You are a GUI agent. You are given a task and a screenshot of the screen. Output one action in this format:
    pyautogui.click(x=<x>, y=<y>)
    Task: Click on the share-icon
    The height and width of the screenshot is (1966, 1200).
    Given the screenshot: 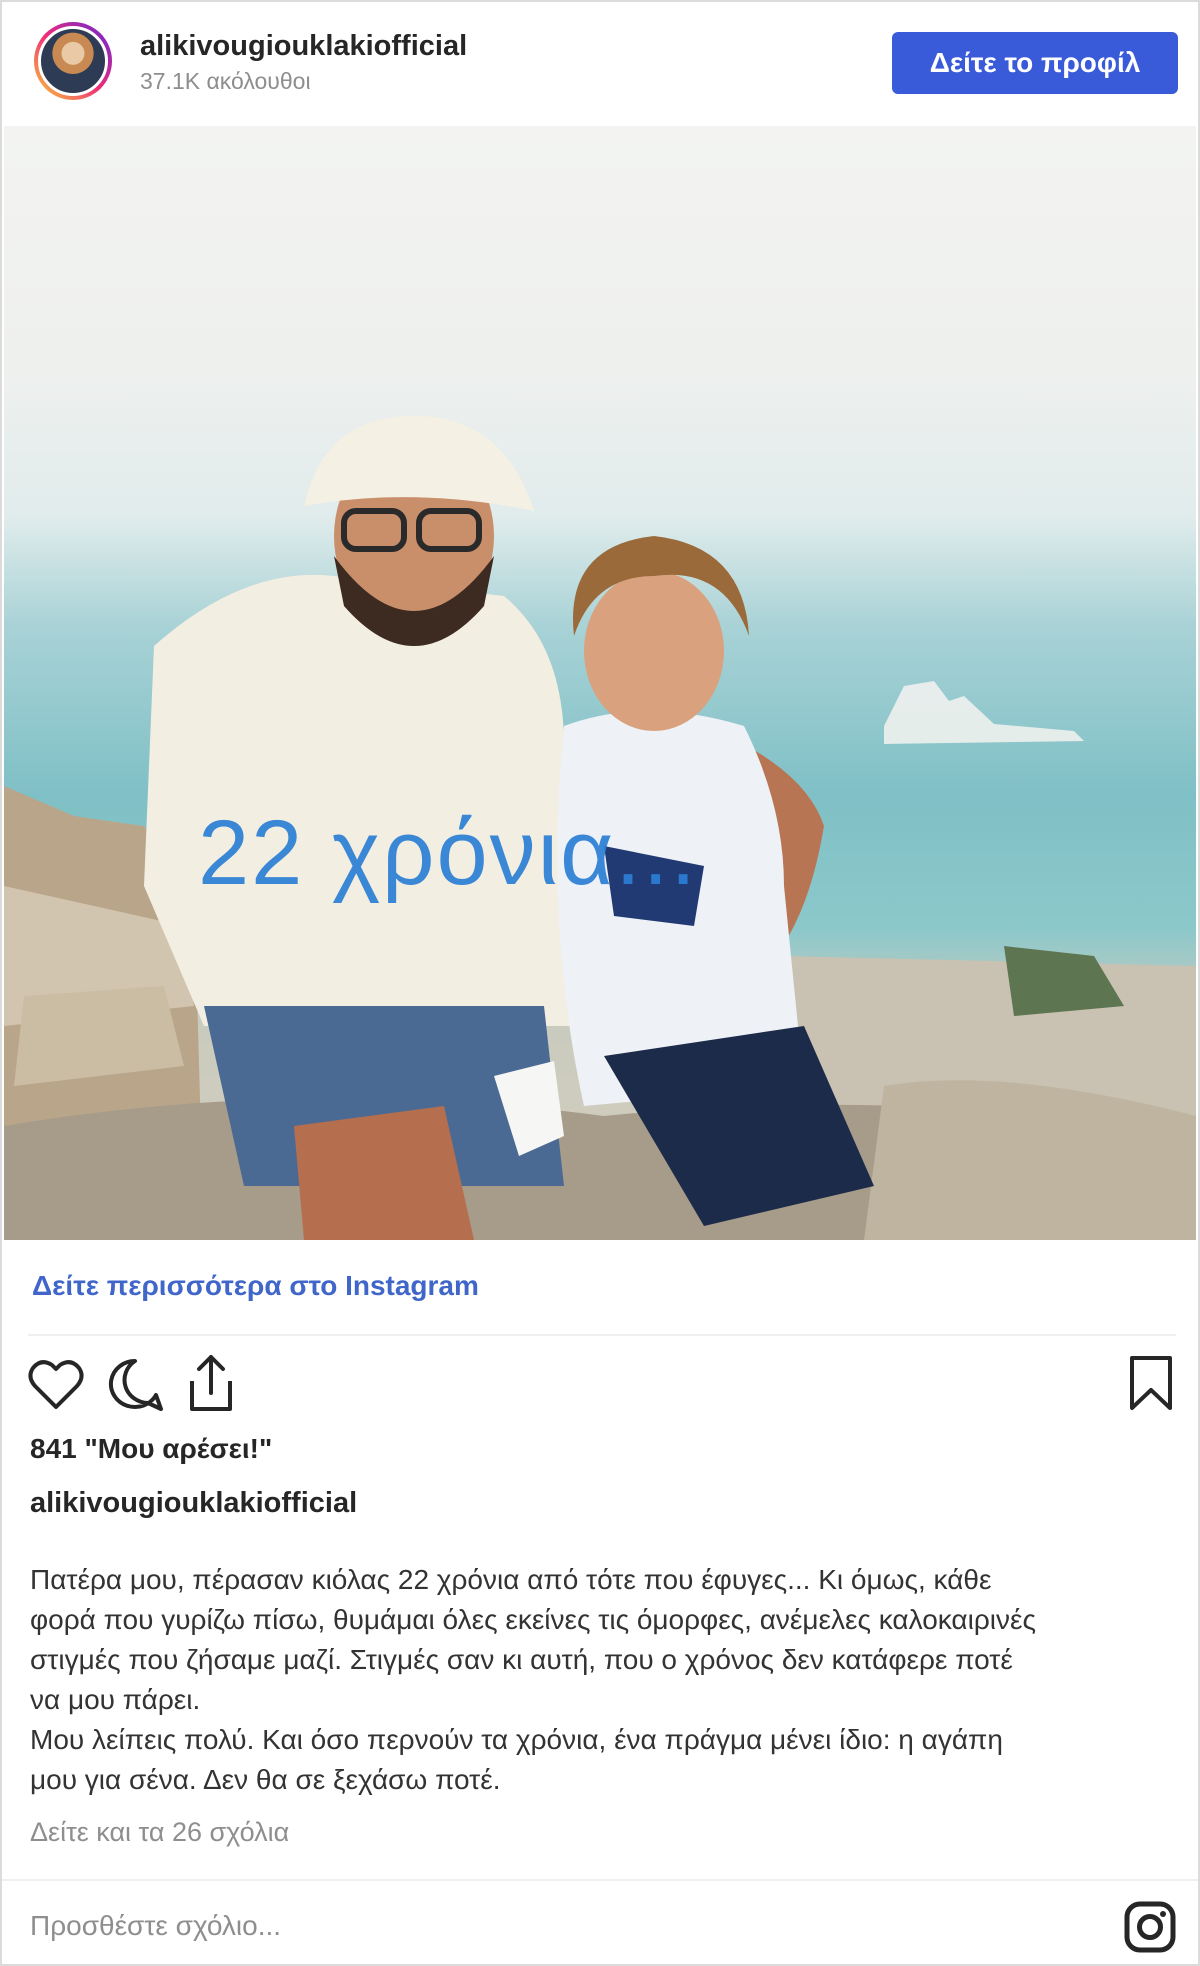 What is the action you would take?
    pyautogui.click(x=211, y=1383)
    